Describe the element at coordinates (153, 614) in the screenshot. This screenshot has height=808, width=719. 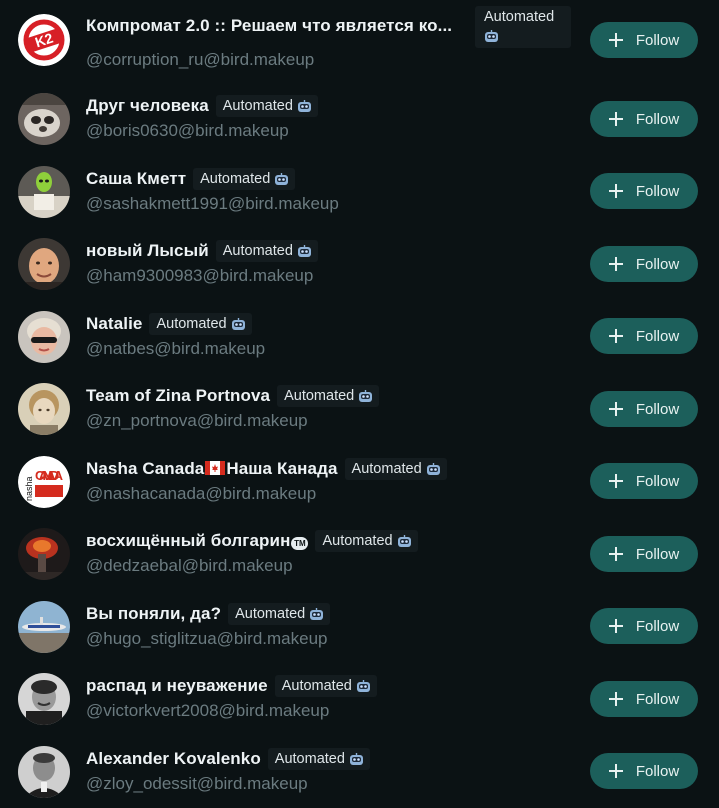
I see `display-name: Вы поняли, да?` at that location.